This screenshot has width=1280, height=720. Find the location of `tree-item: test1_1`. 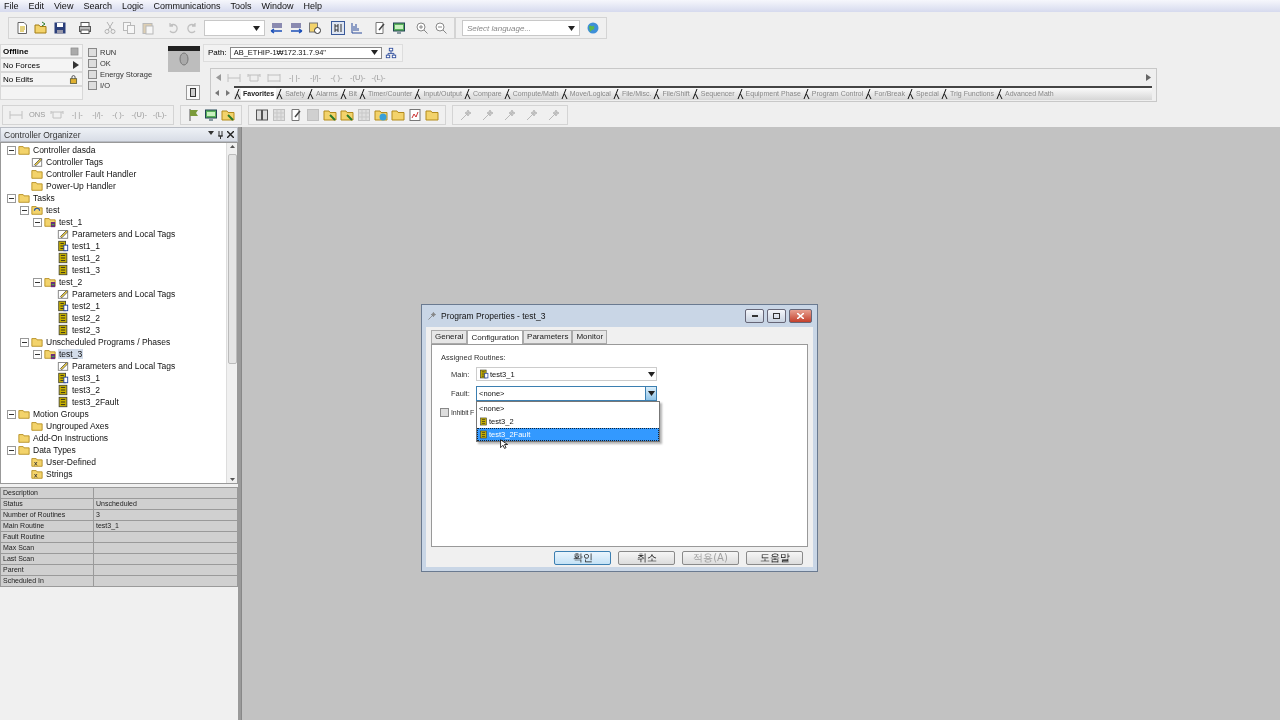

tree-item: test1_1 is located at coordinates (86, 246).